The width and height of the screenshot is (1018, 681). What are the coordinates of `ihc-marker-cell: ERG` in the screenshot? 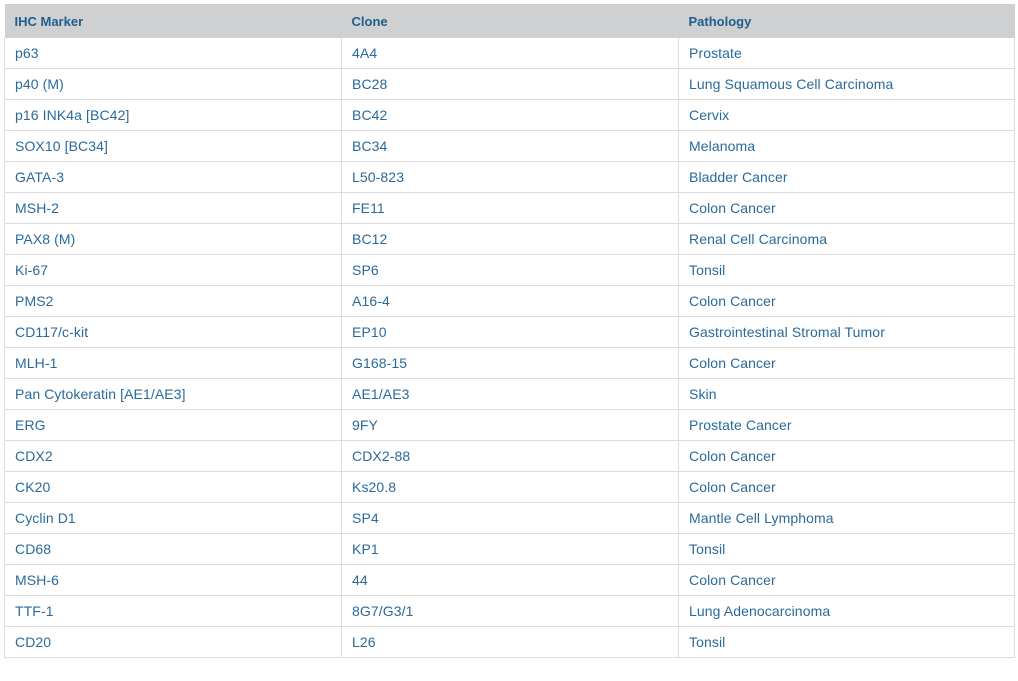 It's located at (173, 425).